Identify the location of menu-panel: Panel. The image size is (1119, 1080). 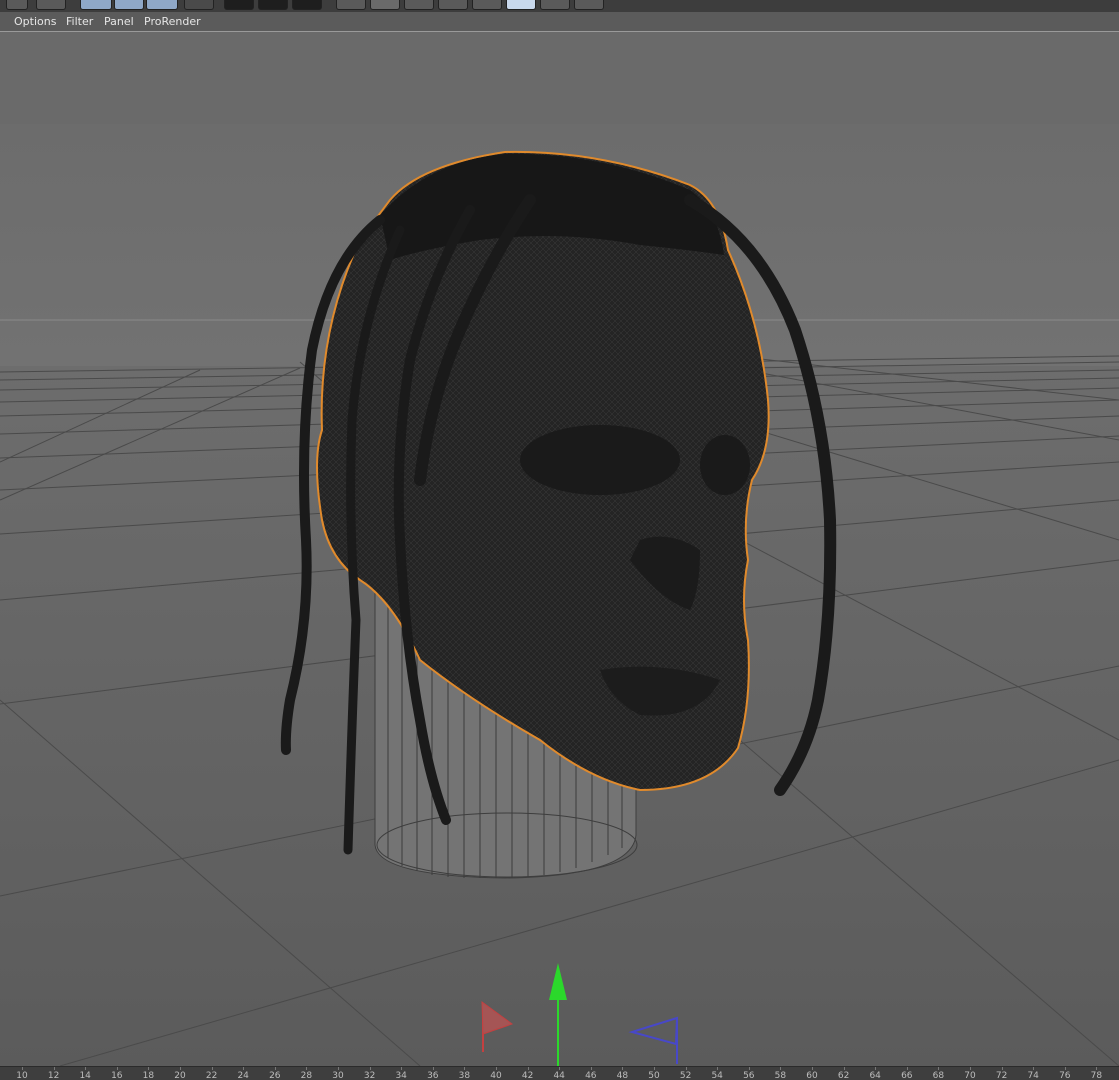
(119, 21).